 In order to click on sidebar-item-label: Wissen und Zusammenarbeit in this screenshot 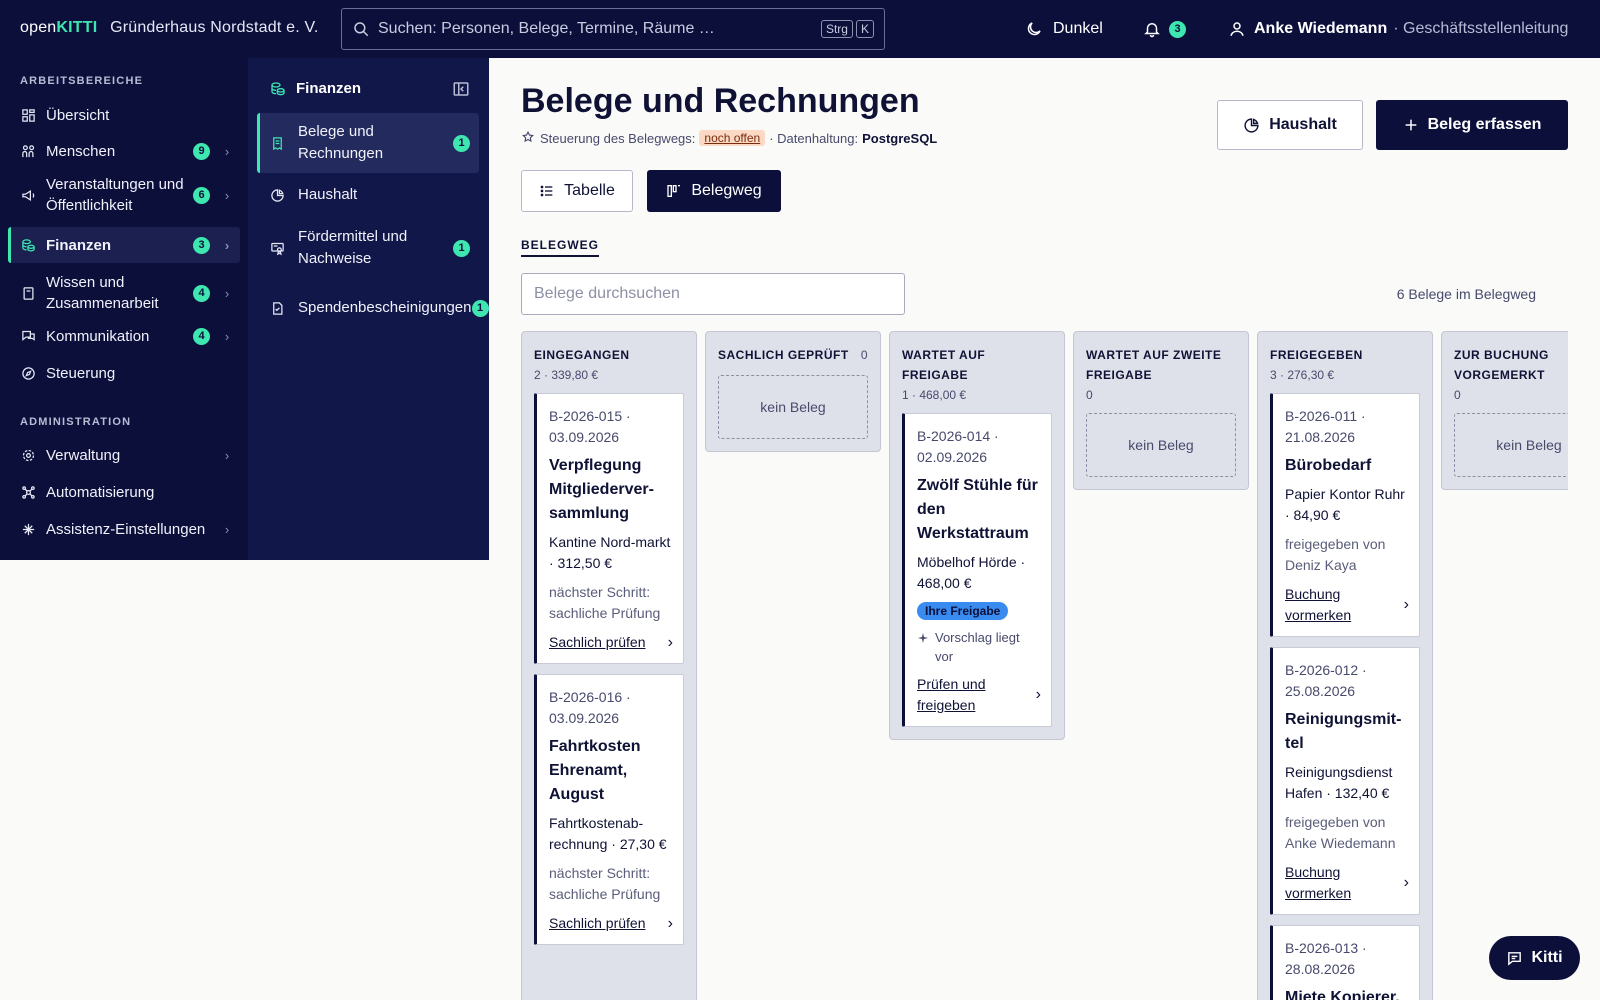, I will do `click(102, 293)`.